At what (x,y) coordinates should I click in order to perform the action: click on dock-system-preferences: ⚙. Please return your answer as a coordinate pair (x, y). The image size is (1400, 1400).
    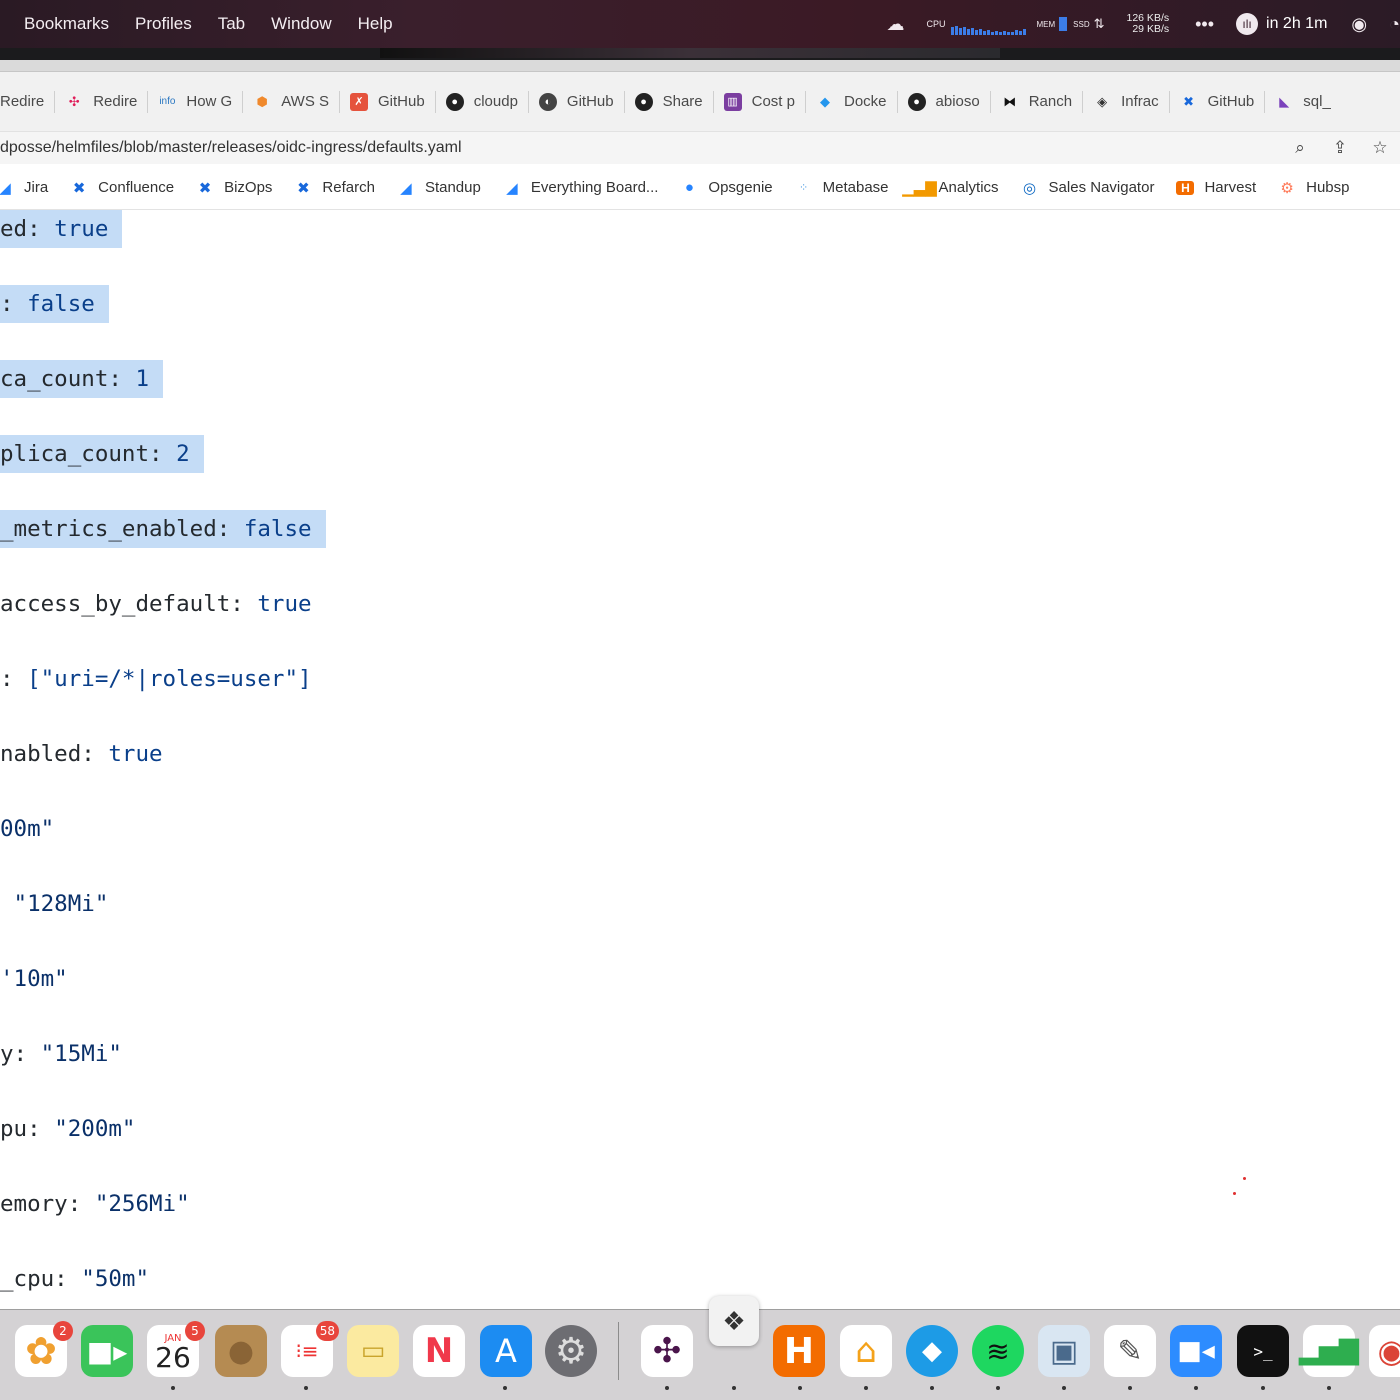
    Looking at the image, I should click on (571, 1351).